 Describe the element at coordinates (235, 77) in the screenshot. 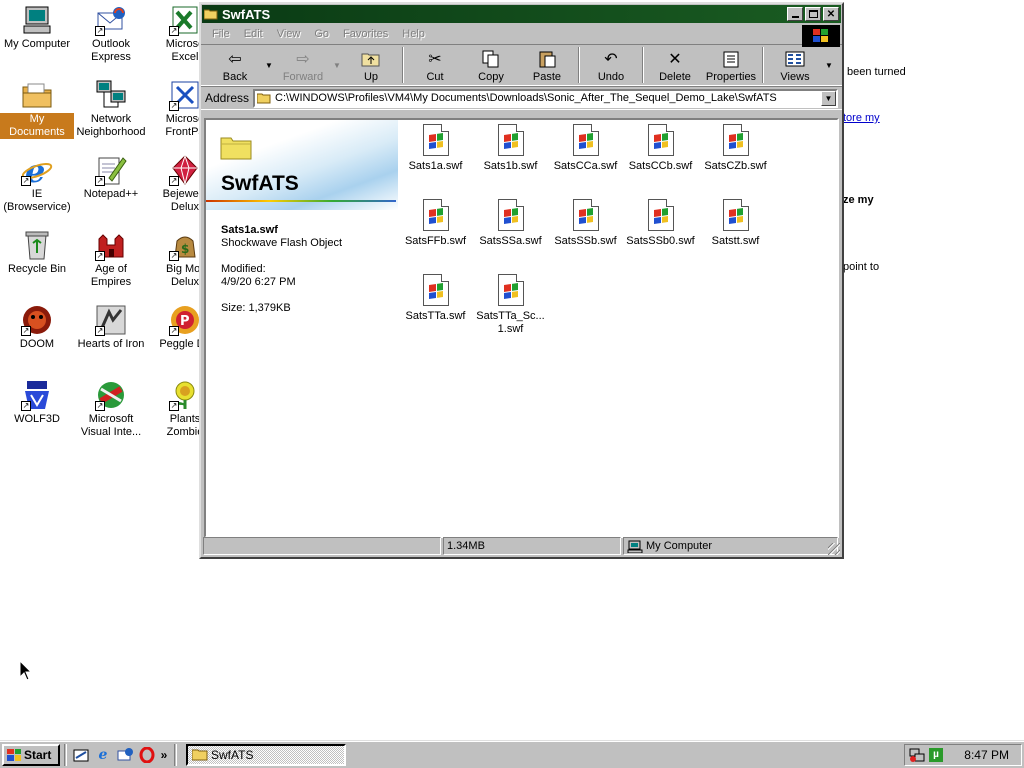

I see `back-label: Back` at that location.